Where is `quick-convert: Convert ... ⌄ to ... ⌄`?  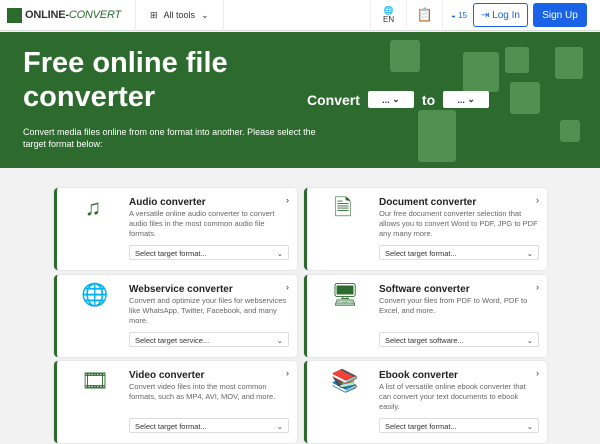 quick-convert: Convert ... ⌄ to ... ⌄ is located at coordinates (398, 99).